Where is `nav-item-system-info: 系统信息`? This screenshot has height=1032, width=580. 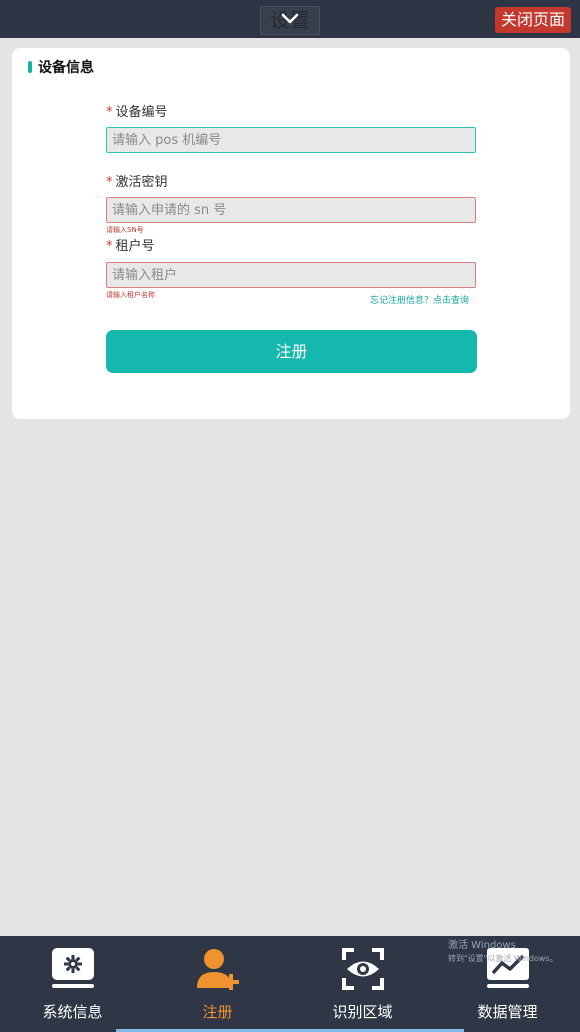 nav-item-system-info: 系统信息 is located at coordinates (72, 984).